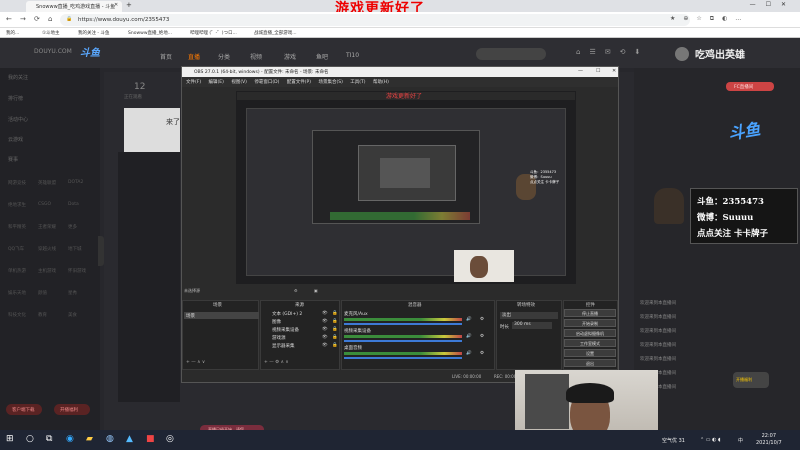 The image size is (800, 450). What do you see at coordinates (51, 33) in the screenshot?
I see `bookmark-item: ①斗地主` at bounding box center [51, 33].